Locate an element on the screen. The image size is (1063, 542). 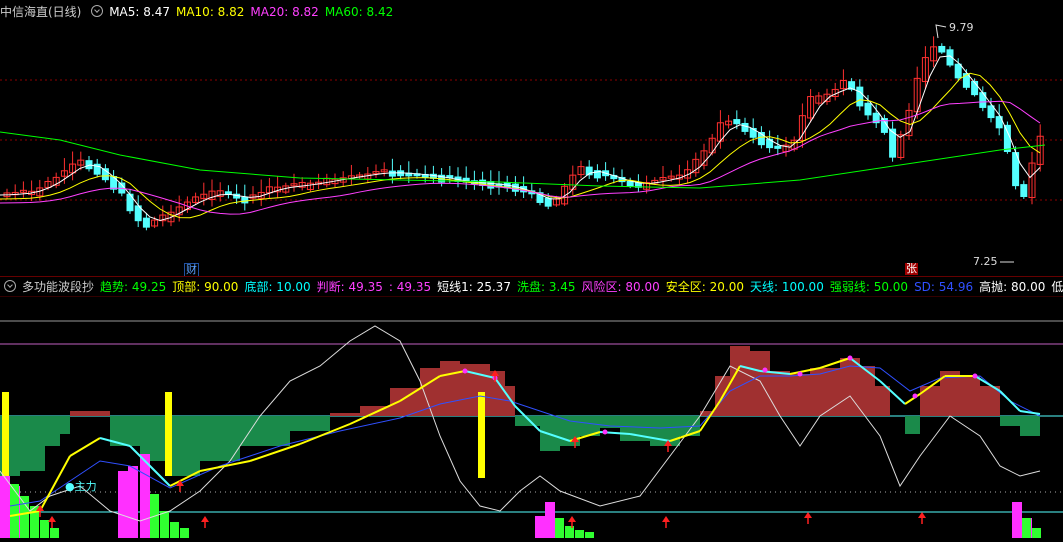
ma-value-3: MA60: 8.42 is located at coordinates (359, 12).